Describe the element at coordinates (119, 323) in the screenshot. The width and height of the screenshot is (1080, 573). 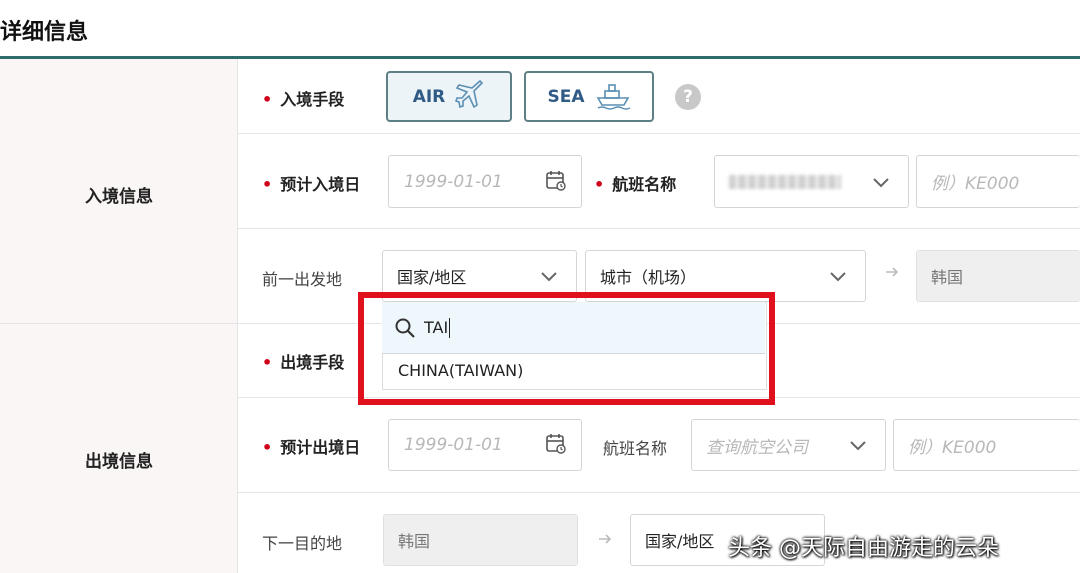
I see `section-divider` at that location.